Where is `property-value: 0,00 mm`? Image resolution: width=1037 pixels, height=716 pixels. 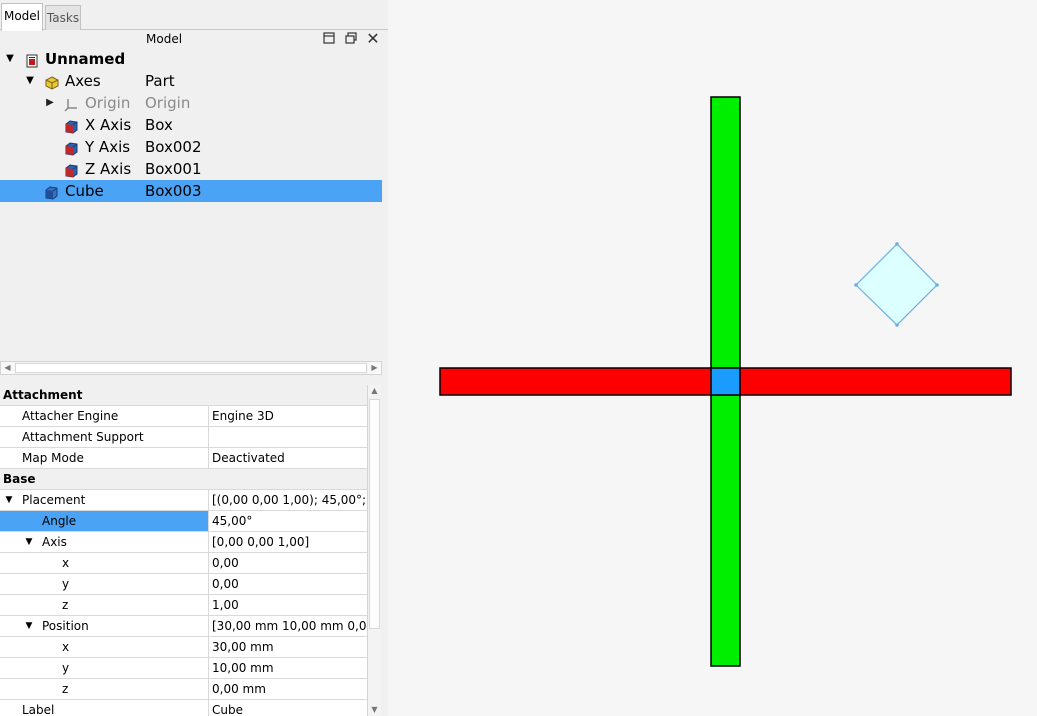
property-value: 0,00 mm is located at coordinates (287, 689).